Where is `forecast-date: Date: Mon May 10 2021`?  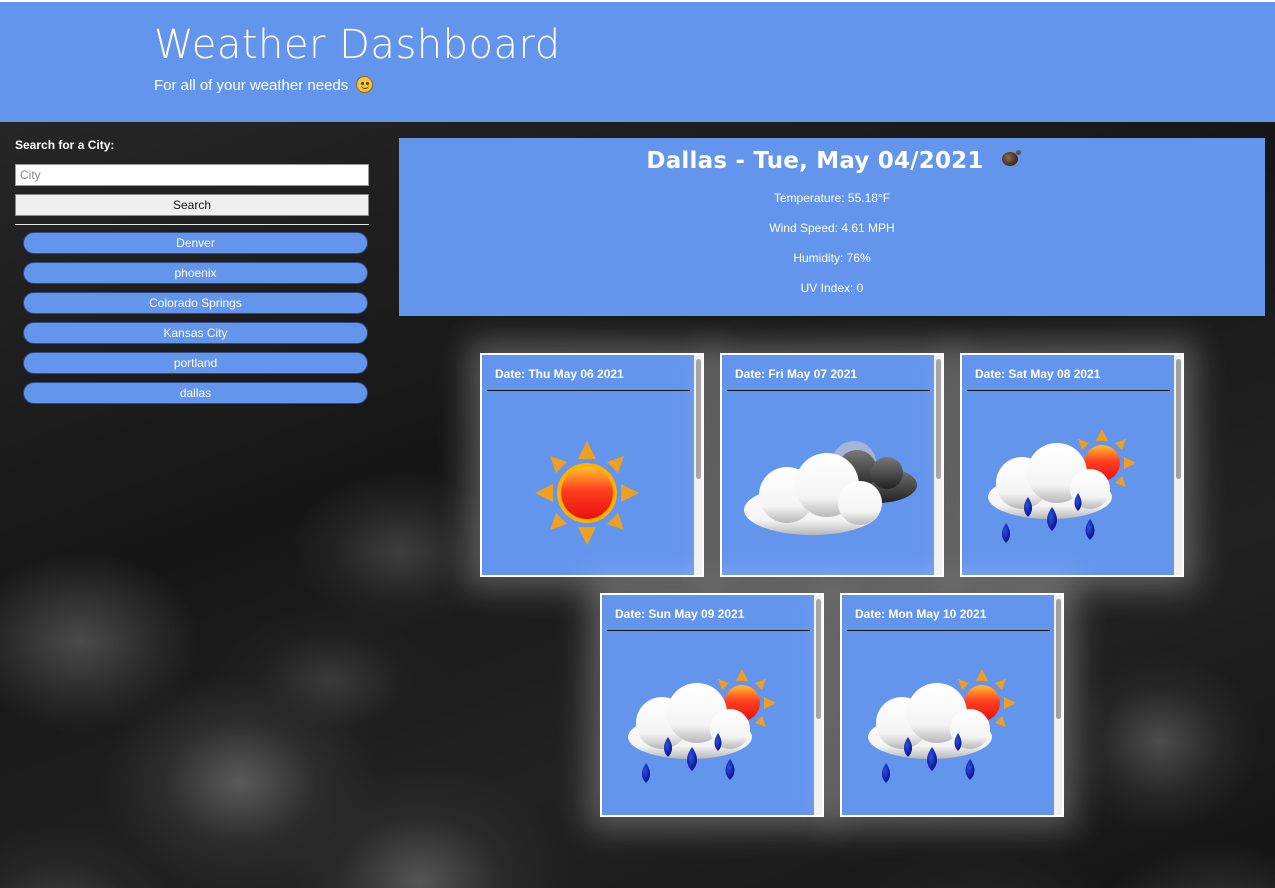 forecast-date: Date: Mon May 10 2021 is located at coordinates (921, 614).